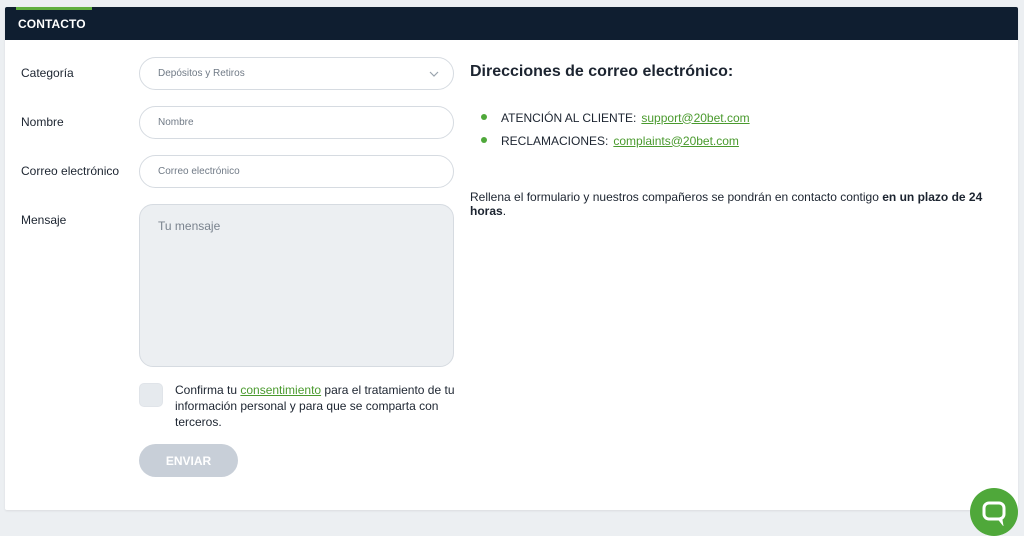 This screenshot has width=1024, height=536. What do you see at coordinates (280, 390) in the screenshot?
I see `consent-link: consentimiento` at bounding box center [280, 390].